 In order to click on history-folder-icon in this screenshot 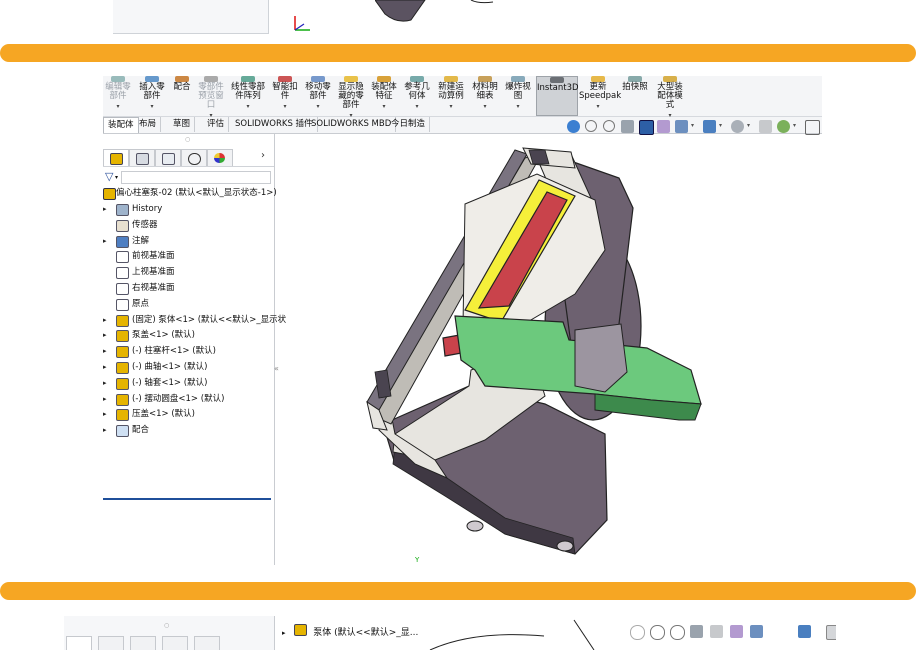, I will do `click(122, 210)`.